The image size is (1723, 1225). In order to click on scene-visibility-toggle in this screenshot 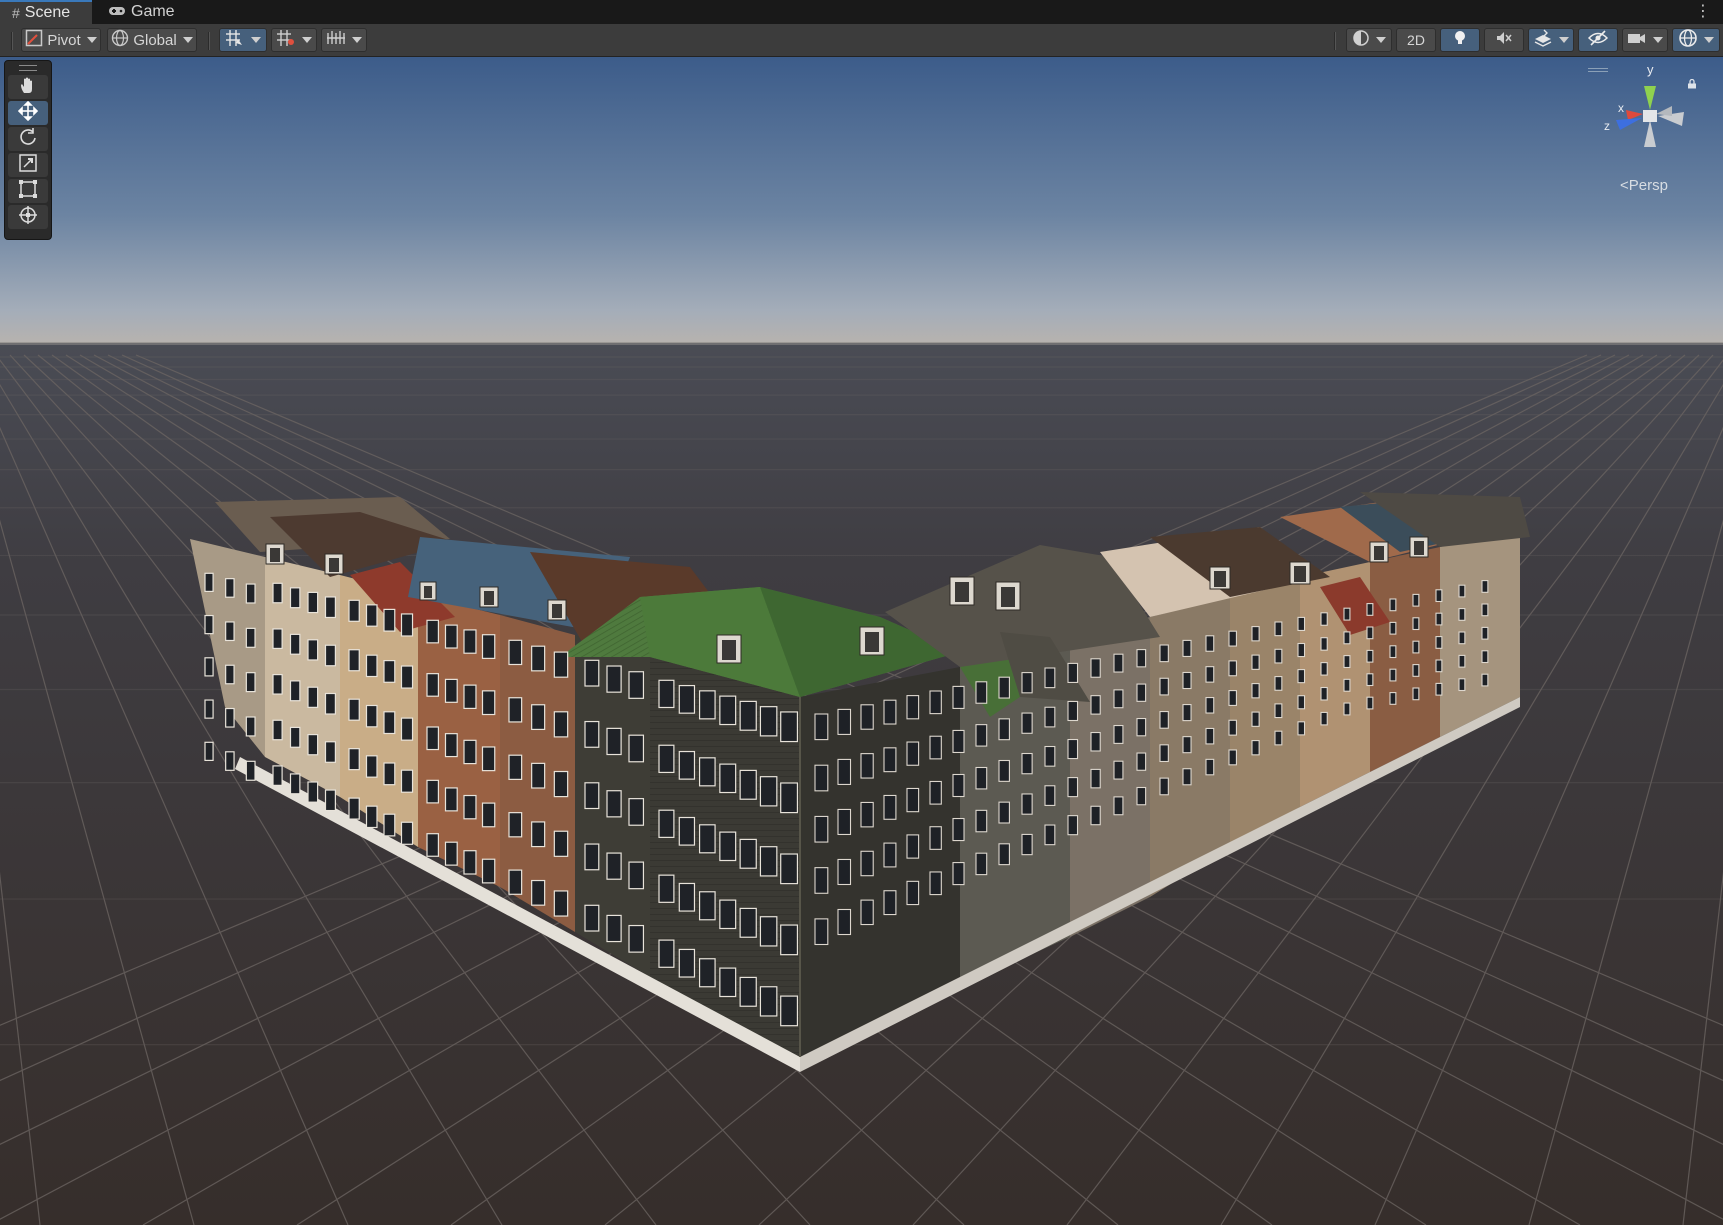, I will do `click(1598, 40)`.